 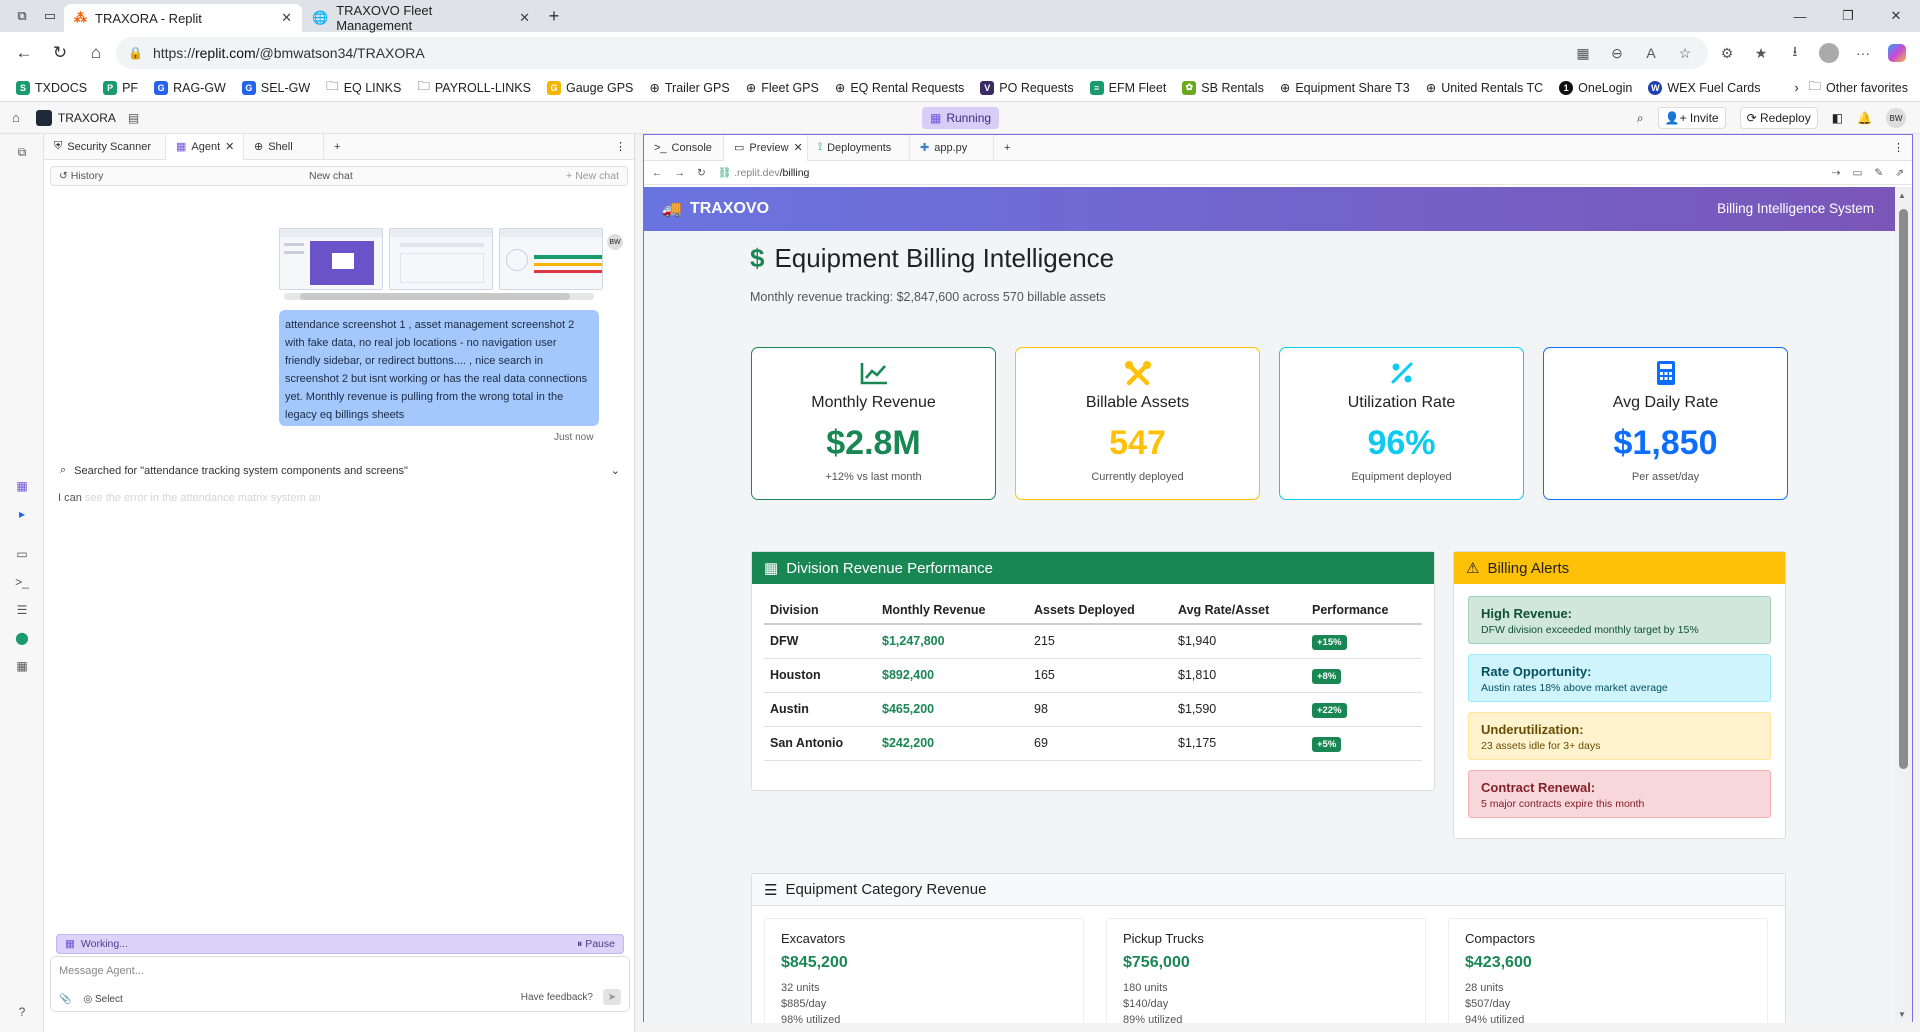 What do you see at coordinates (22, 638) in the screenshot?
I see `deployments-icon: ⬤` at bounding box center [22, 638].